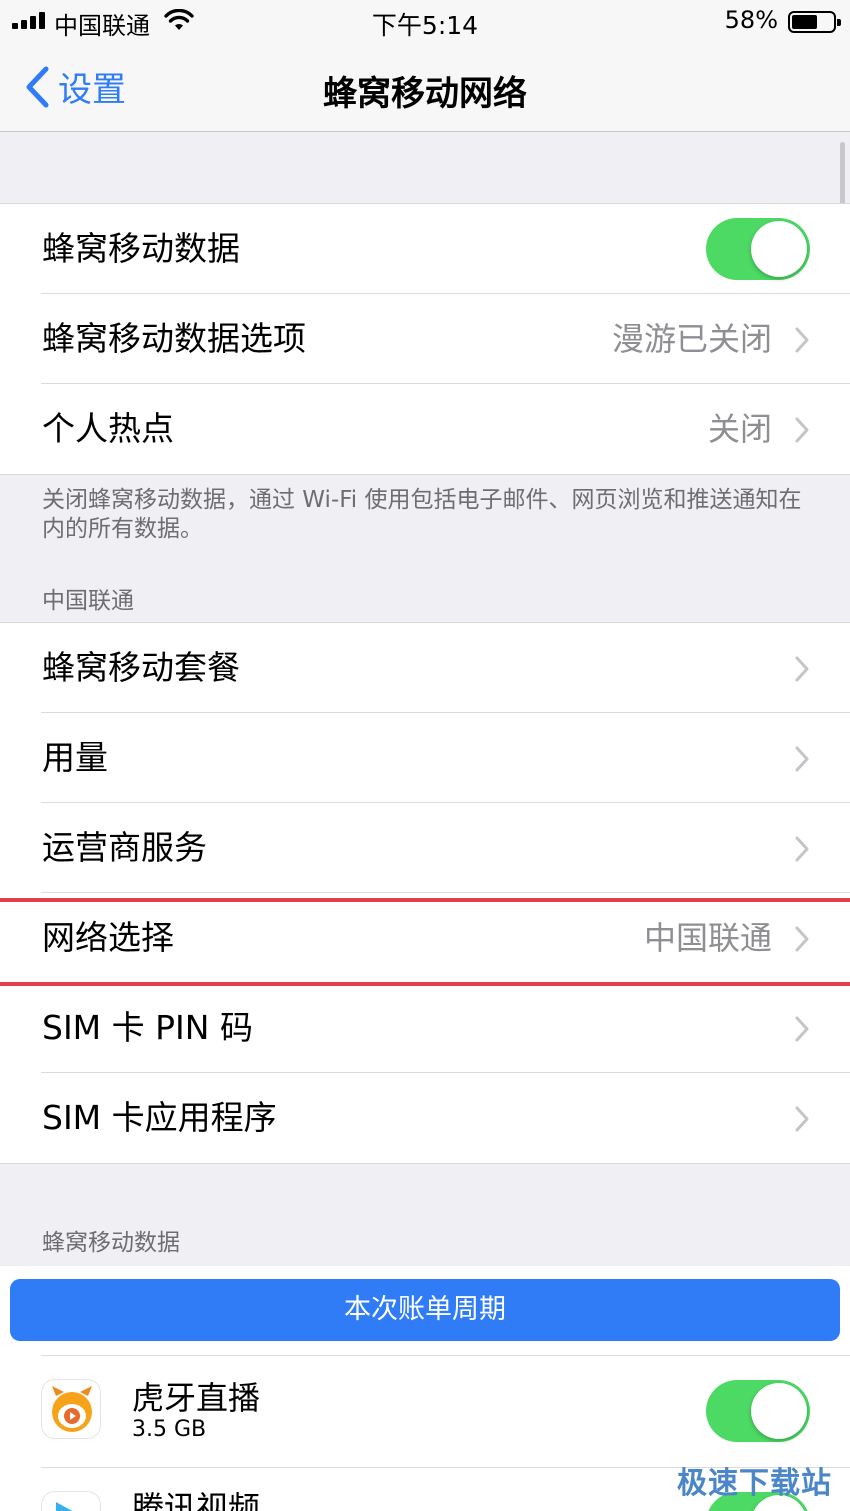 Image resolution: width=850 pixels, height=1511 pixels. What do you see at coordinates (758, 1411) in the screenshot?
I see `app-cellular-toggle` at bounding box center [758, 1411].